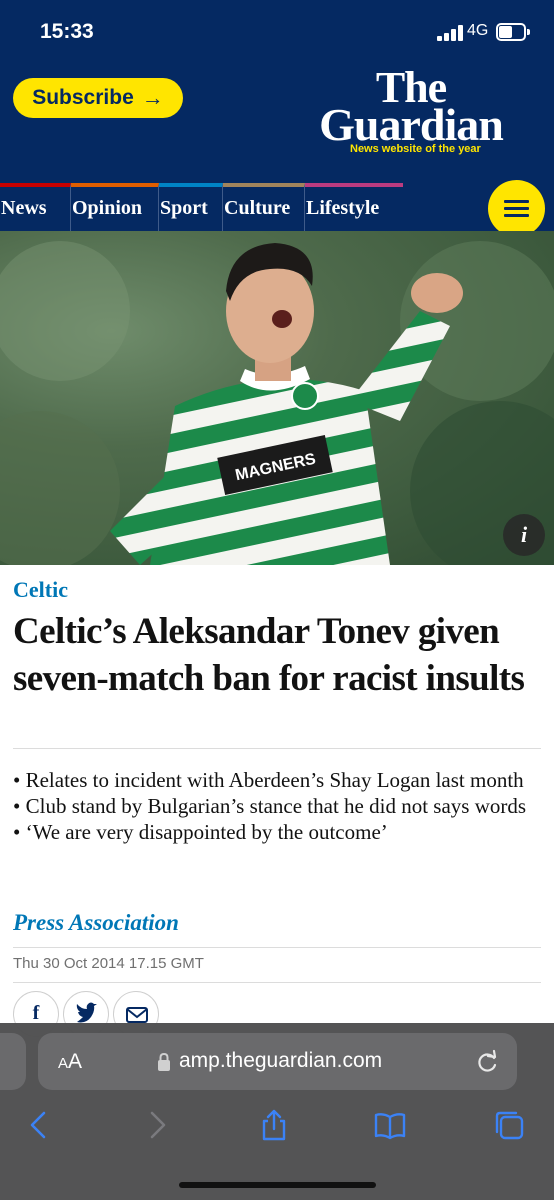 This screenshot has width=554, height=1200. Describe the element at coordinates (115, 207) in the screenshot. I see `nav-item-opinion: Opinion` at that location.